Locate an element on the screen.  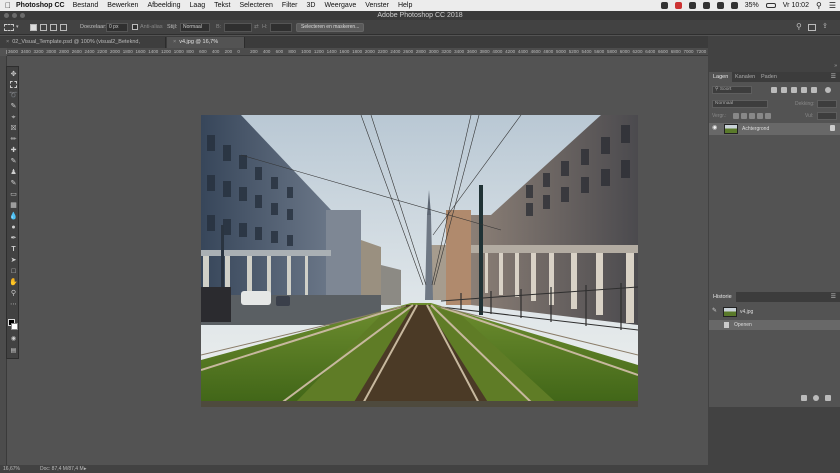
marquee-tool-preset-icon is located at coordinates (9, 27).